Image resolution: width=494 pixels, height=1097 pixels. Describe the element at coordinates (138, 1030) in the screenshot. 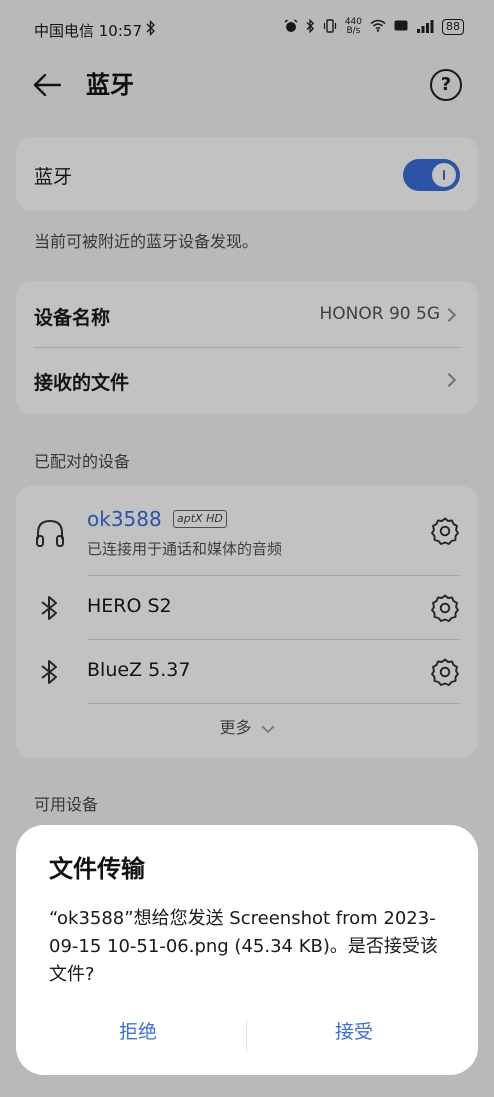

I see `decline-button: 拒绝` at that location.